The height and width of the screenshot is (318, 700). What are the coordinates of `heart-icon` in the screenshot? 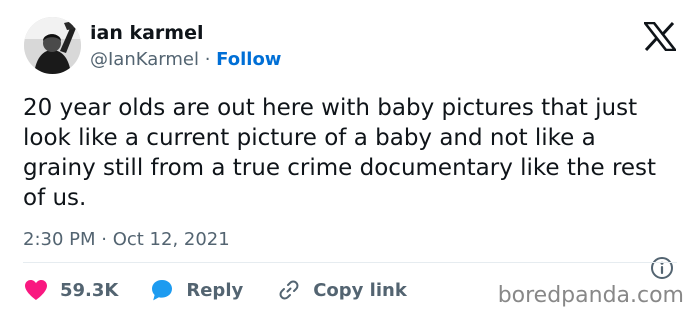 It's located at (36, 290).